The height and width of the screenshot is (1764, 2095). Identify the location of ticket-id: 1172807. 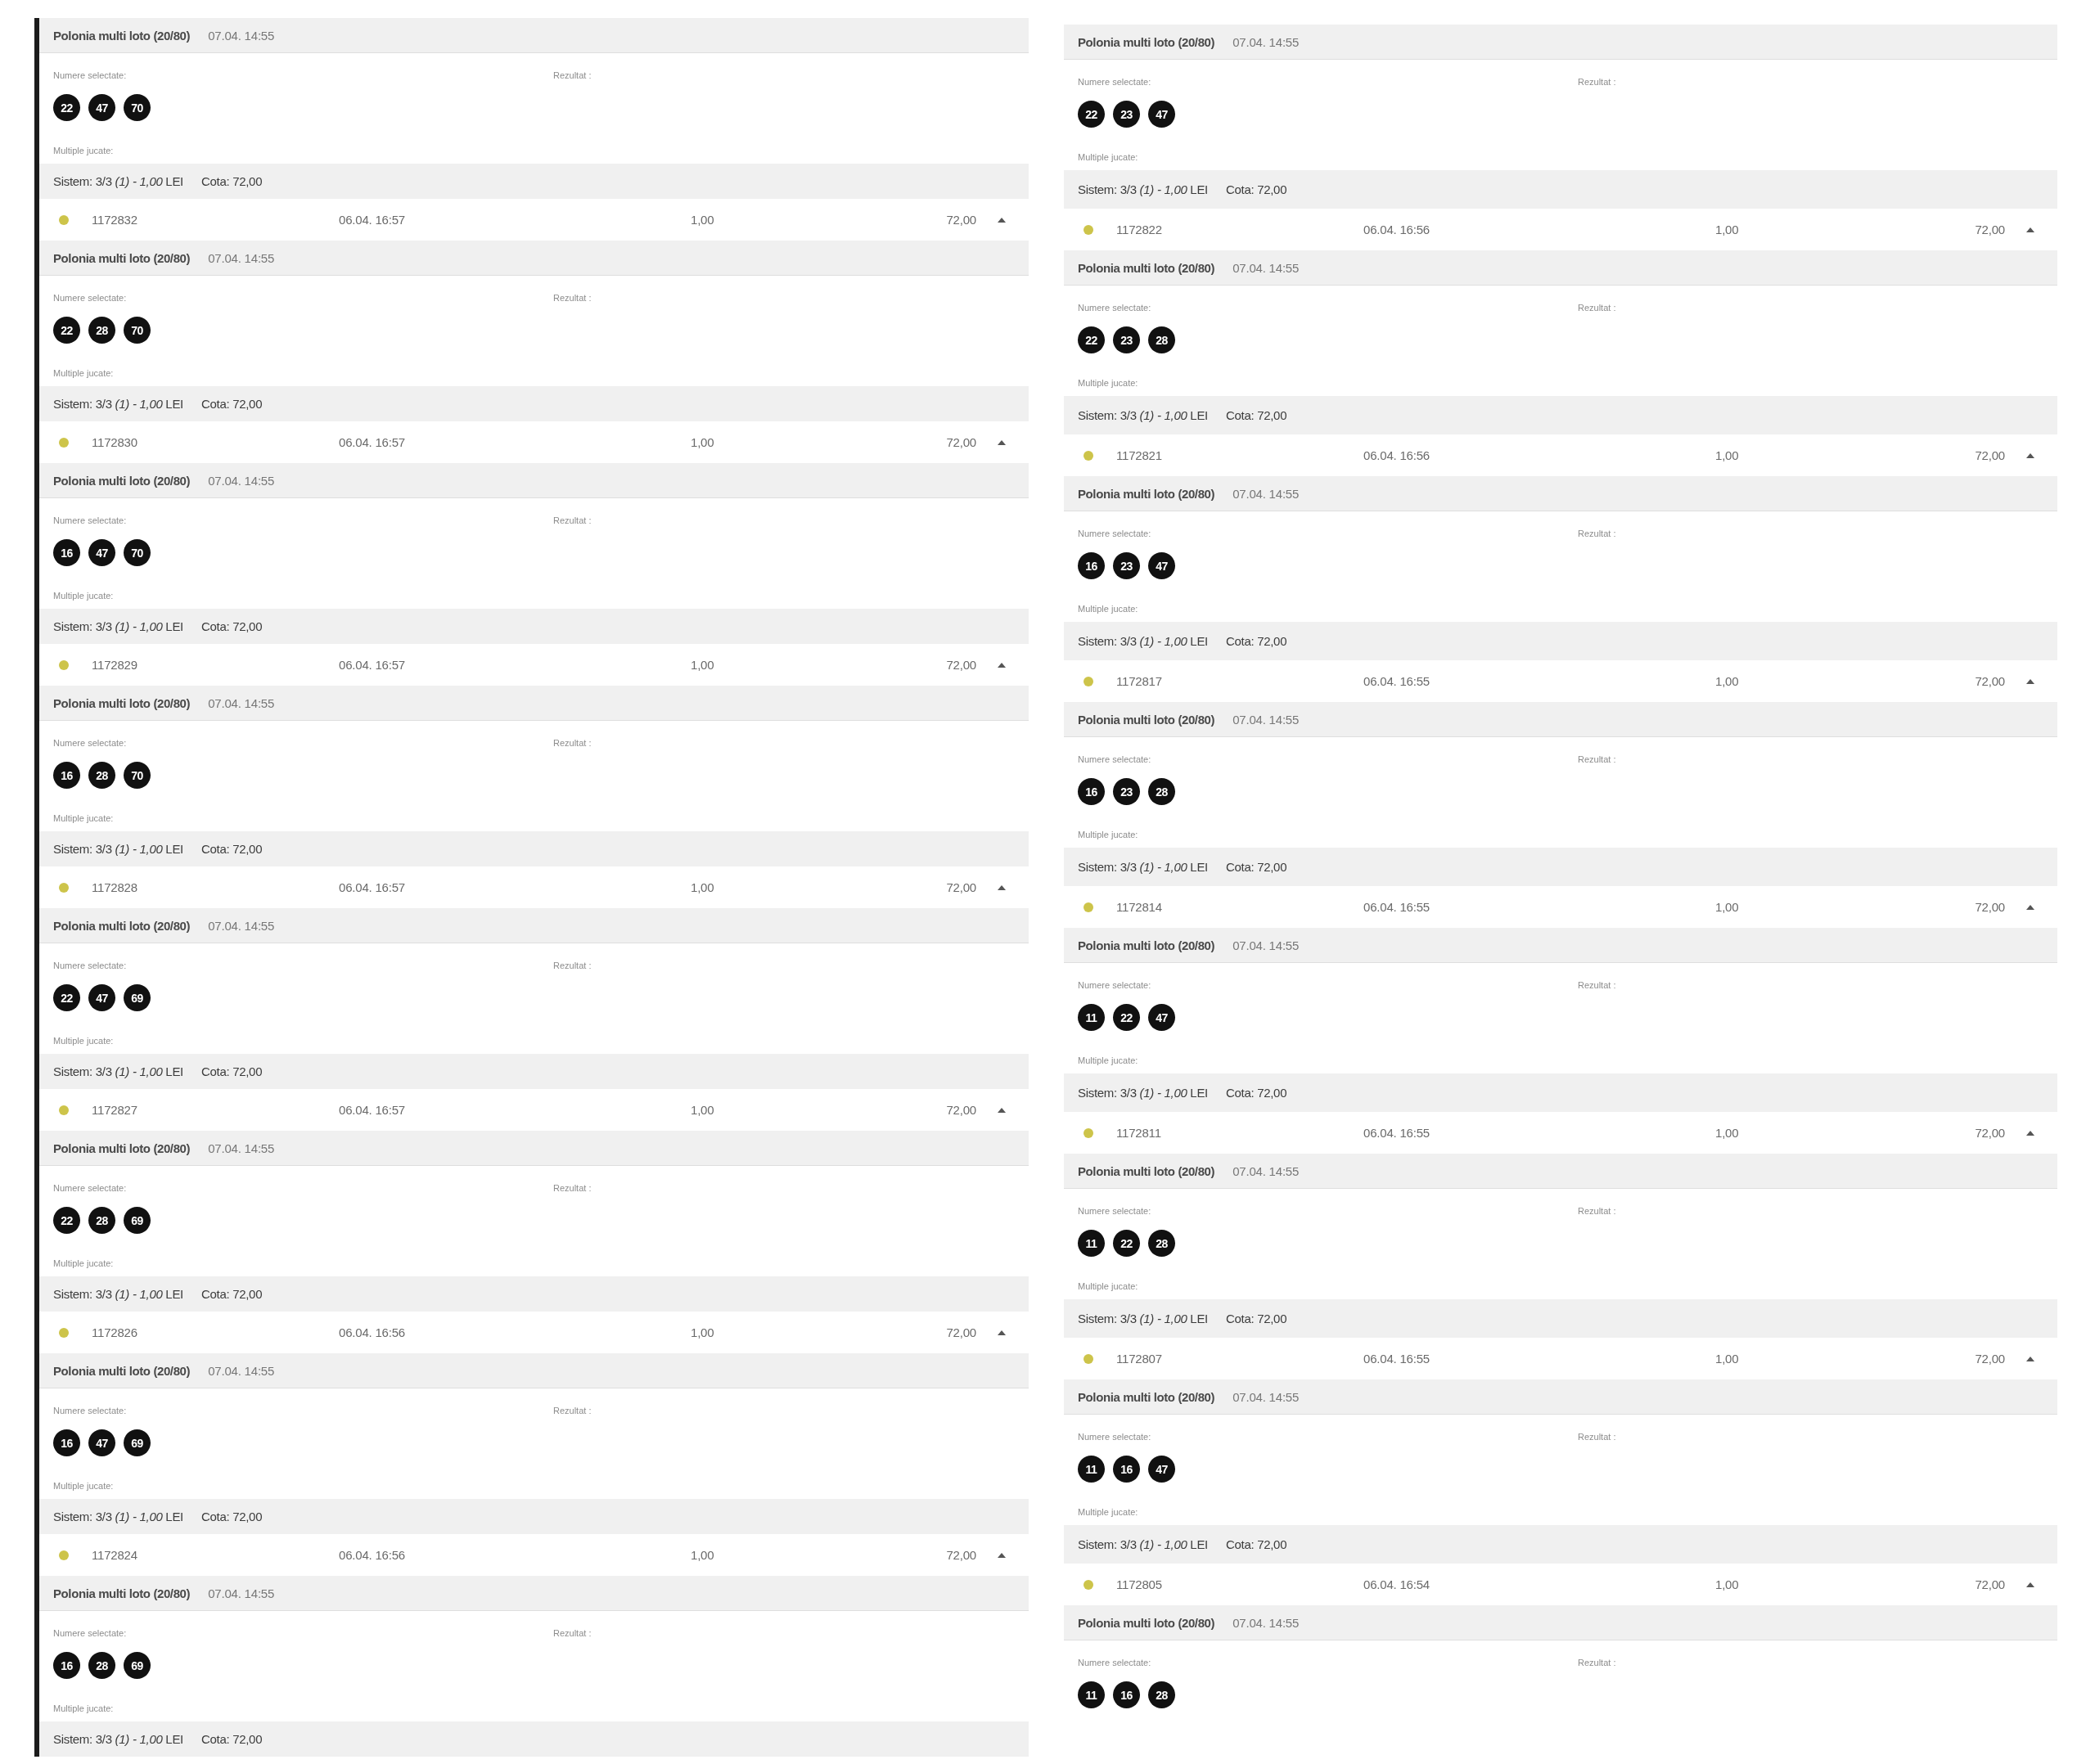
(1139, 1359).